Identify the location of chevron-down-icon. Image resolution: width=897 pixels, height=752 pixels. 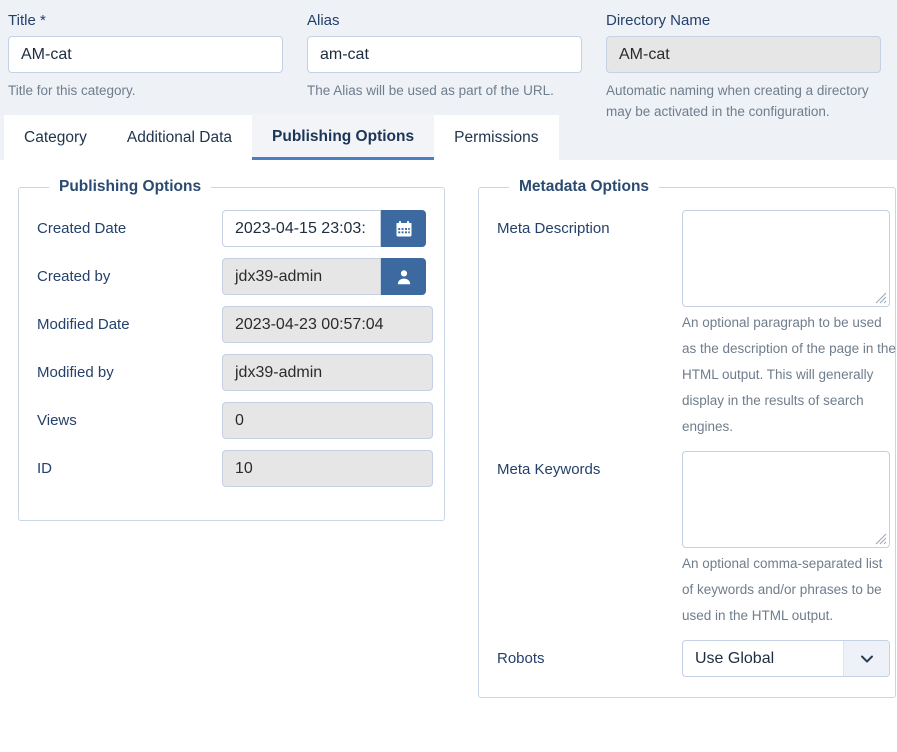
(866, 658).